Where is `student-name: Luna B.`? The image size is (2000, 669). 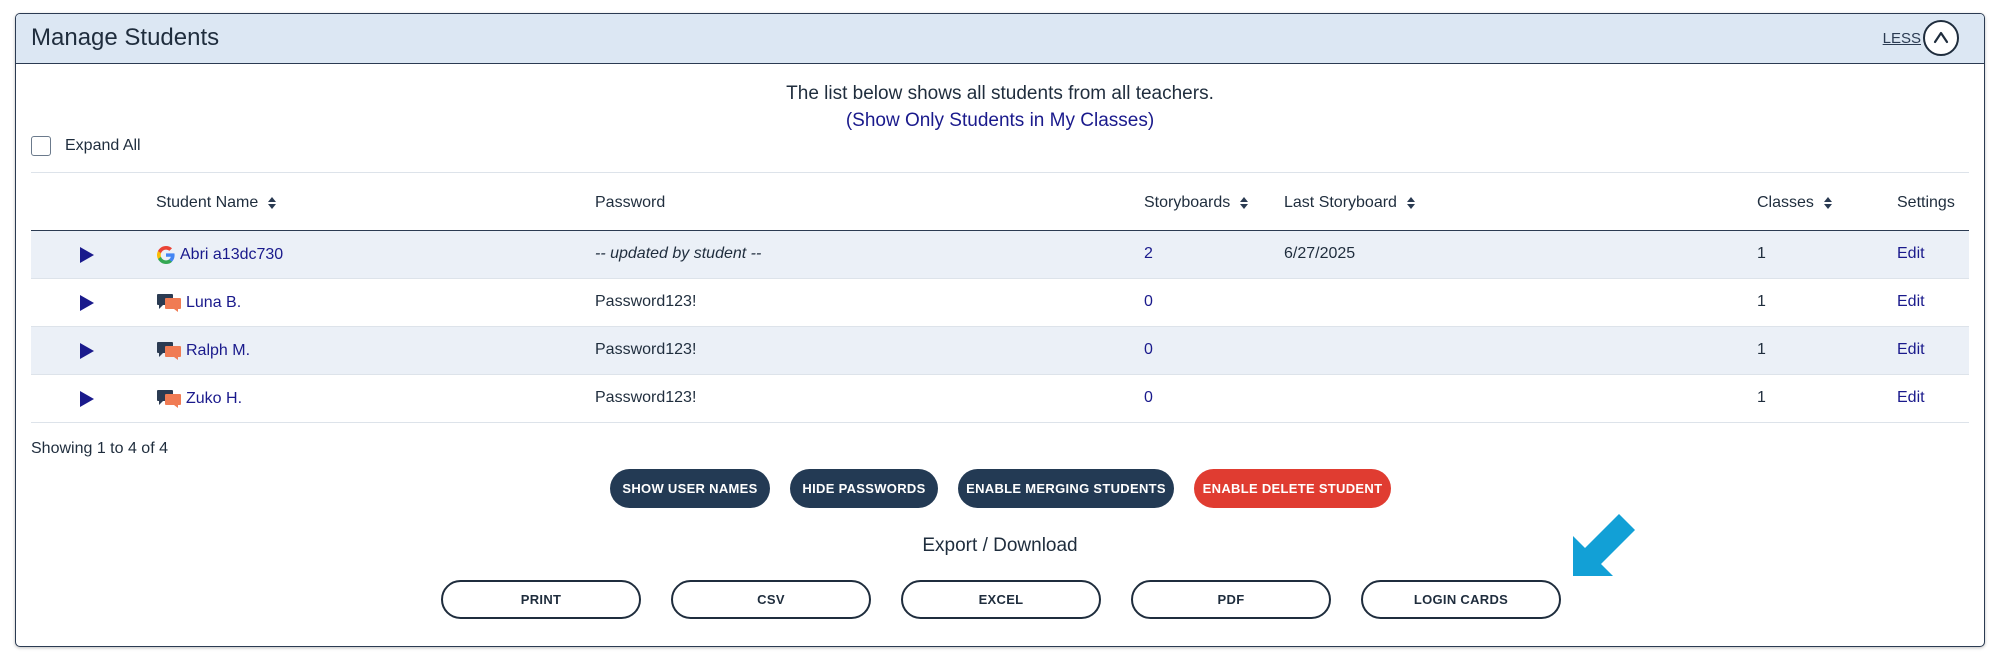 student-name: Luna B. is located at coordinates (214, 302).